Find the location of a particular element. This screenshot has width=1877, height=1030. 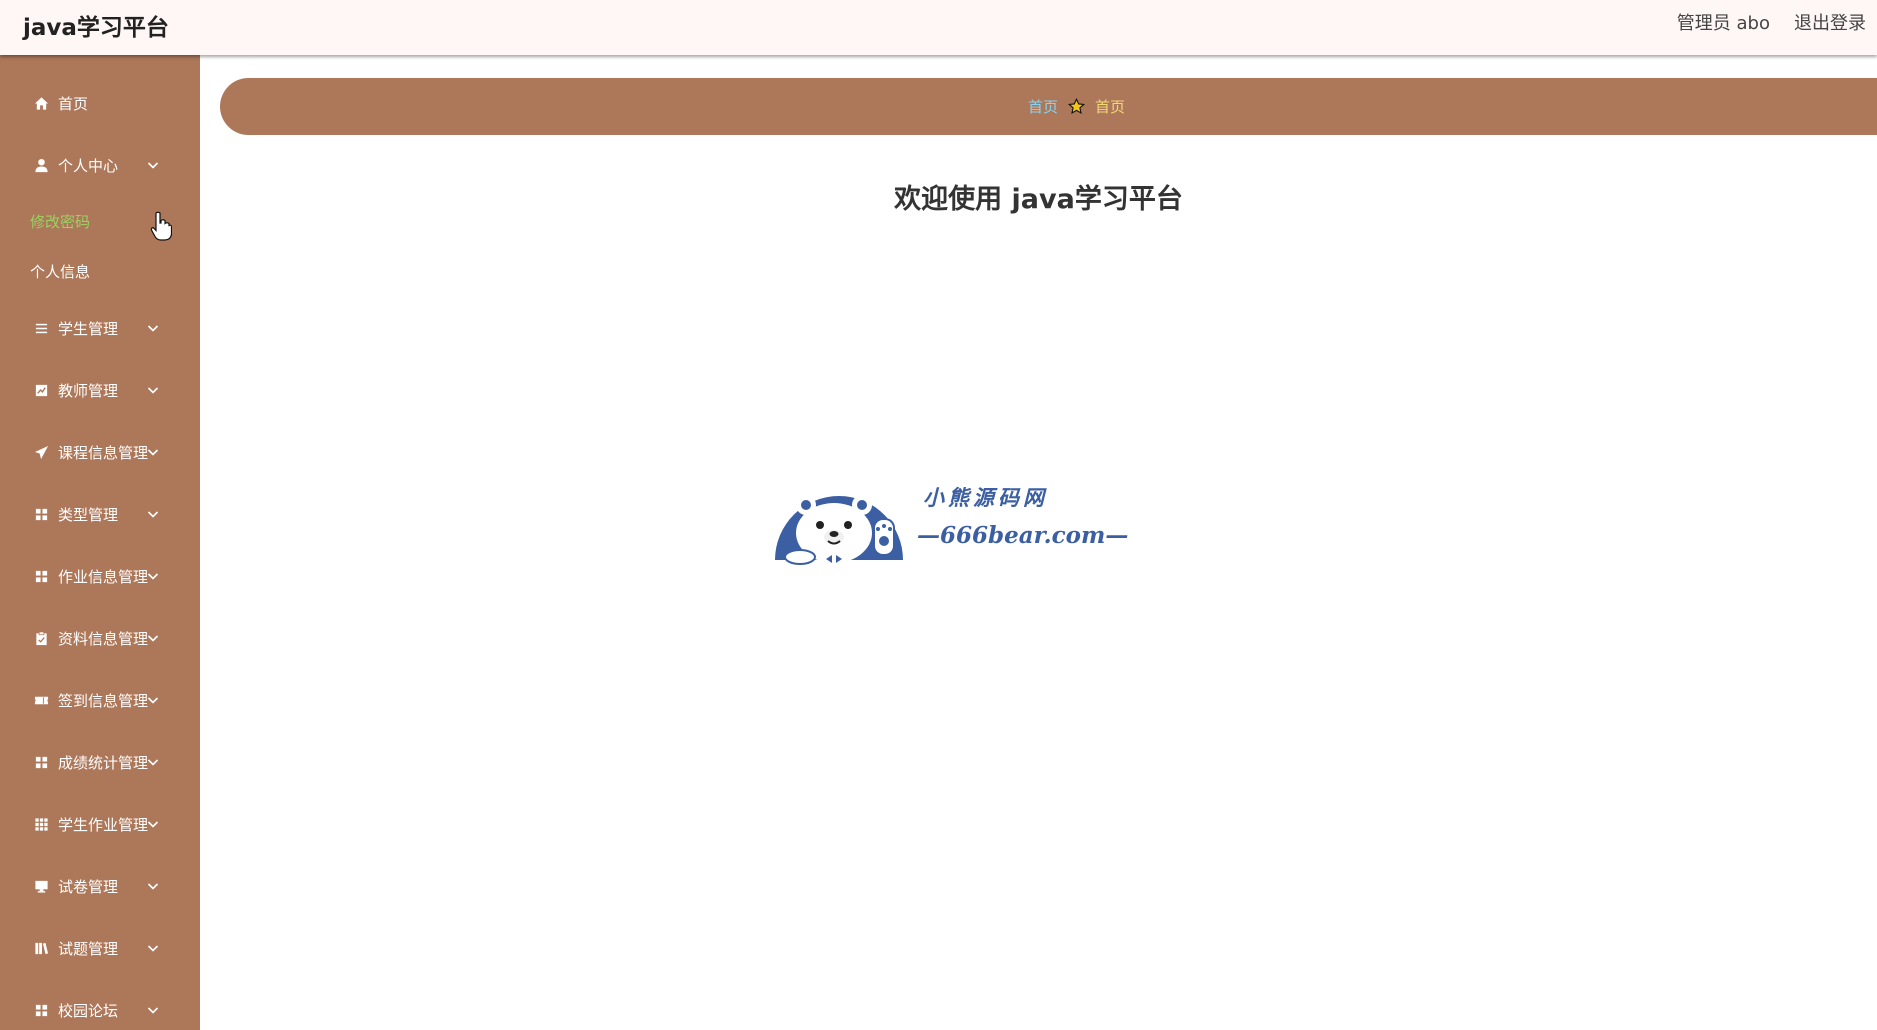

bear-logo-icon is located at coordinates (839, 530).